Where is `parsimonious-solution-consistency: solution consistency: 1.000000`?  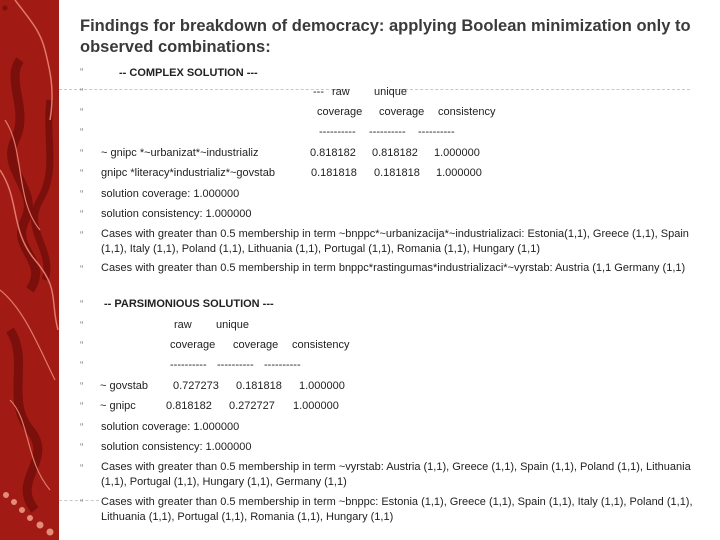 parsimonious-solution-consistency: solution consistency: 1.000000 is located at coordinates (176, 447).